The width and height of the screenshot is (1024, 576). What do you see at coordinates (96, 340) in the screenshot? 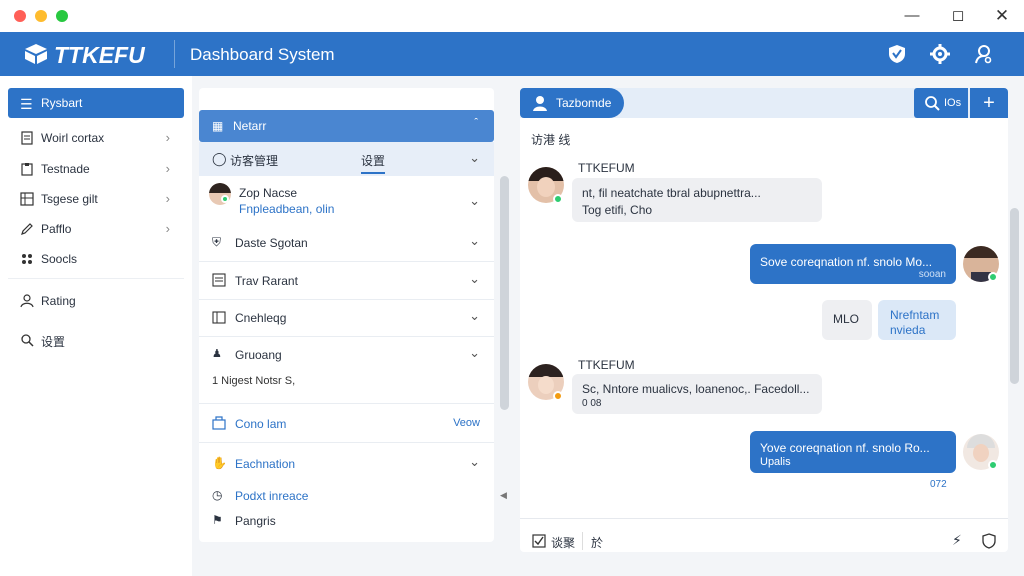
I see `sidebar-item-7: 设置` at bounding box center [96, 340].